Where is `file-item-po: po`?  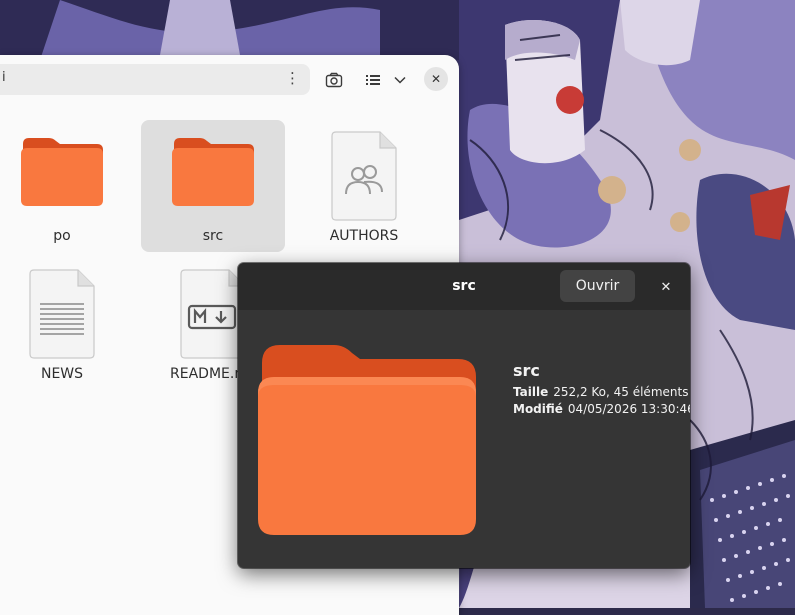
file-item-po: po is located at coordinates (67, 186).